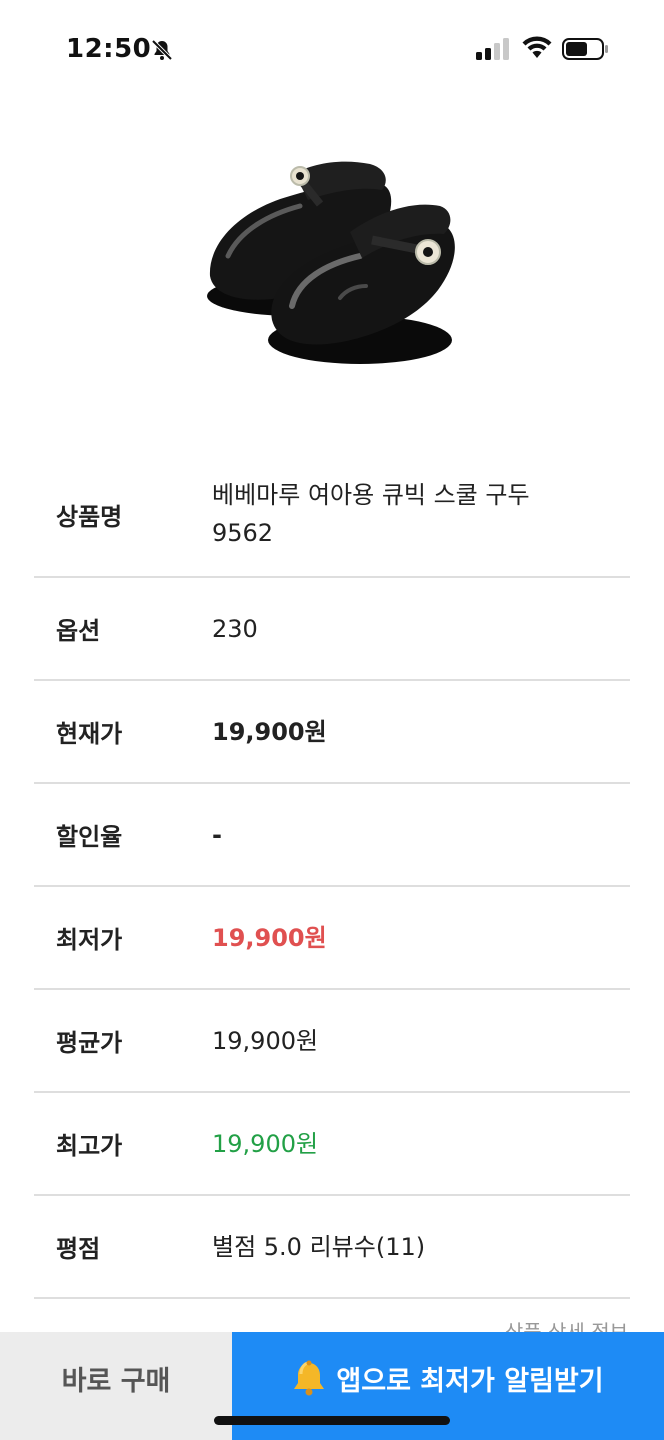 The image size is (664, 1440). I want to click on average-price-value: 19,900원, so click(265, 1040).